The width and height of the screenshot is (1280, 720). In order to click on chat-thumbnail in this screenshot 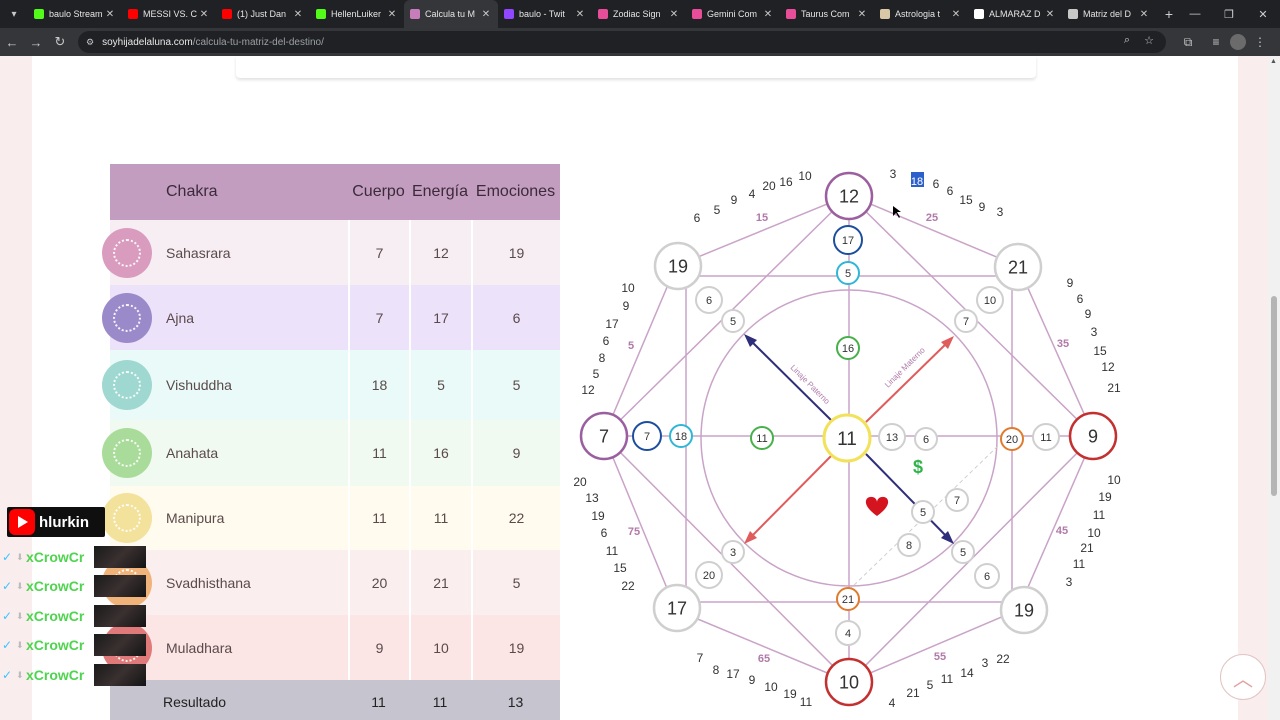, I will do `click(120, 557)`.